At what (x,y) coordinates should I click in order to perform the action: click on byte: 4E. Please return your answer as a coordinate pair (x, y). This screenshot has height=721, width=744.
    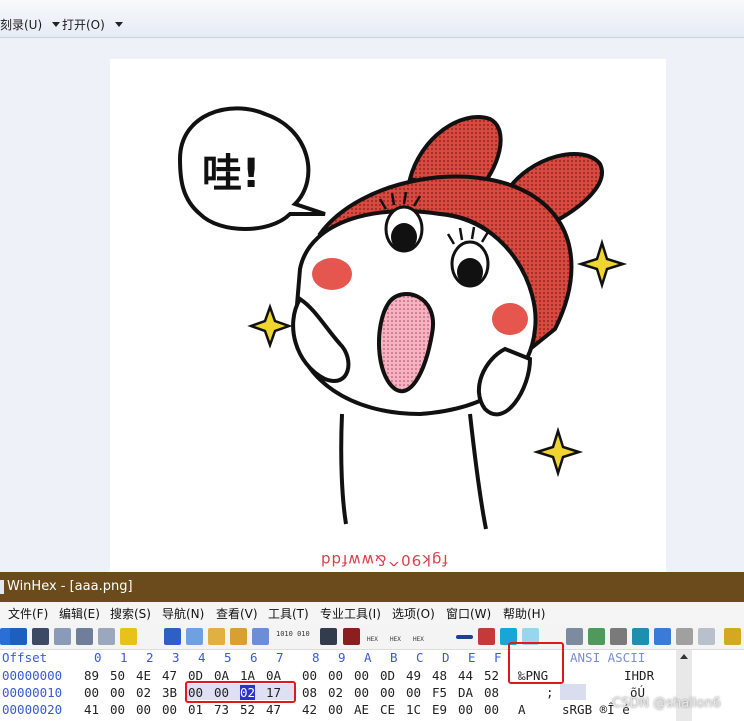
    Looking at the image, I should click on (143, 675).